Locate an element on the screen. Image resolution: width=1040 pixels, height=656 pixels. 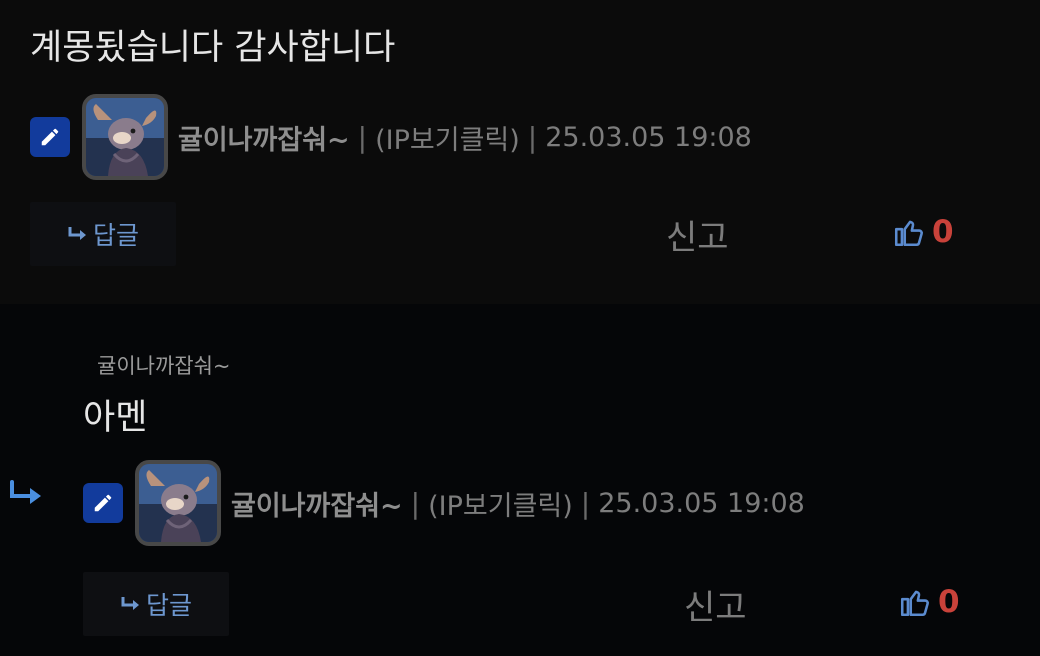
comment-body: 아멘 is located at coordinates (115, 418).